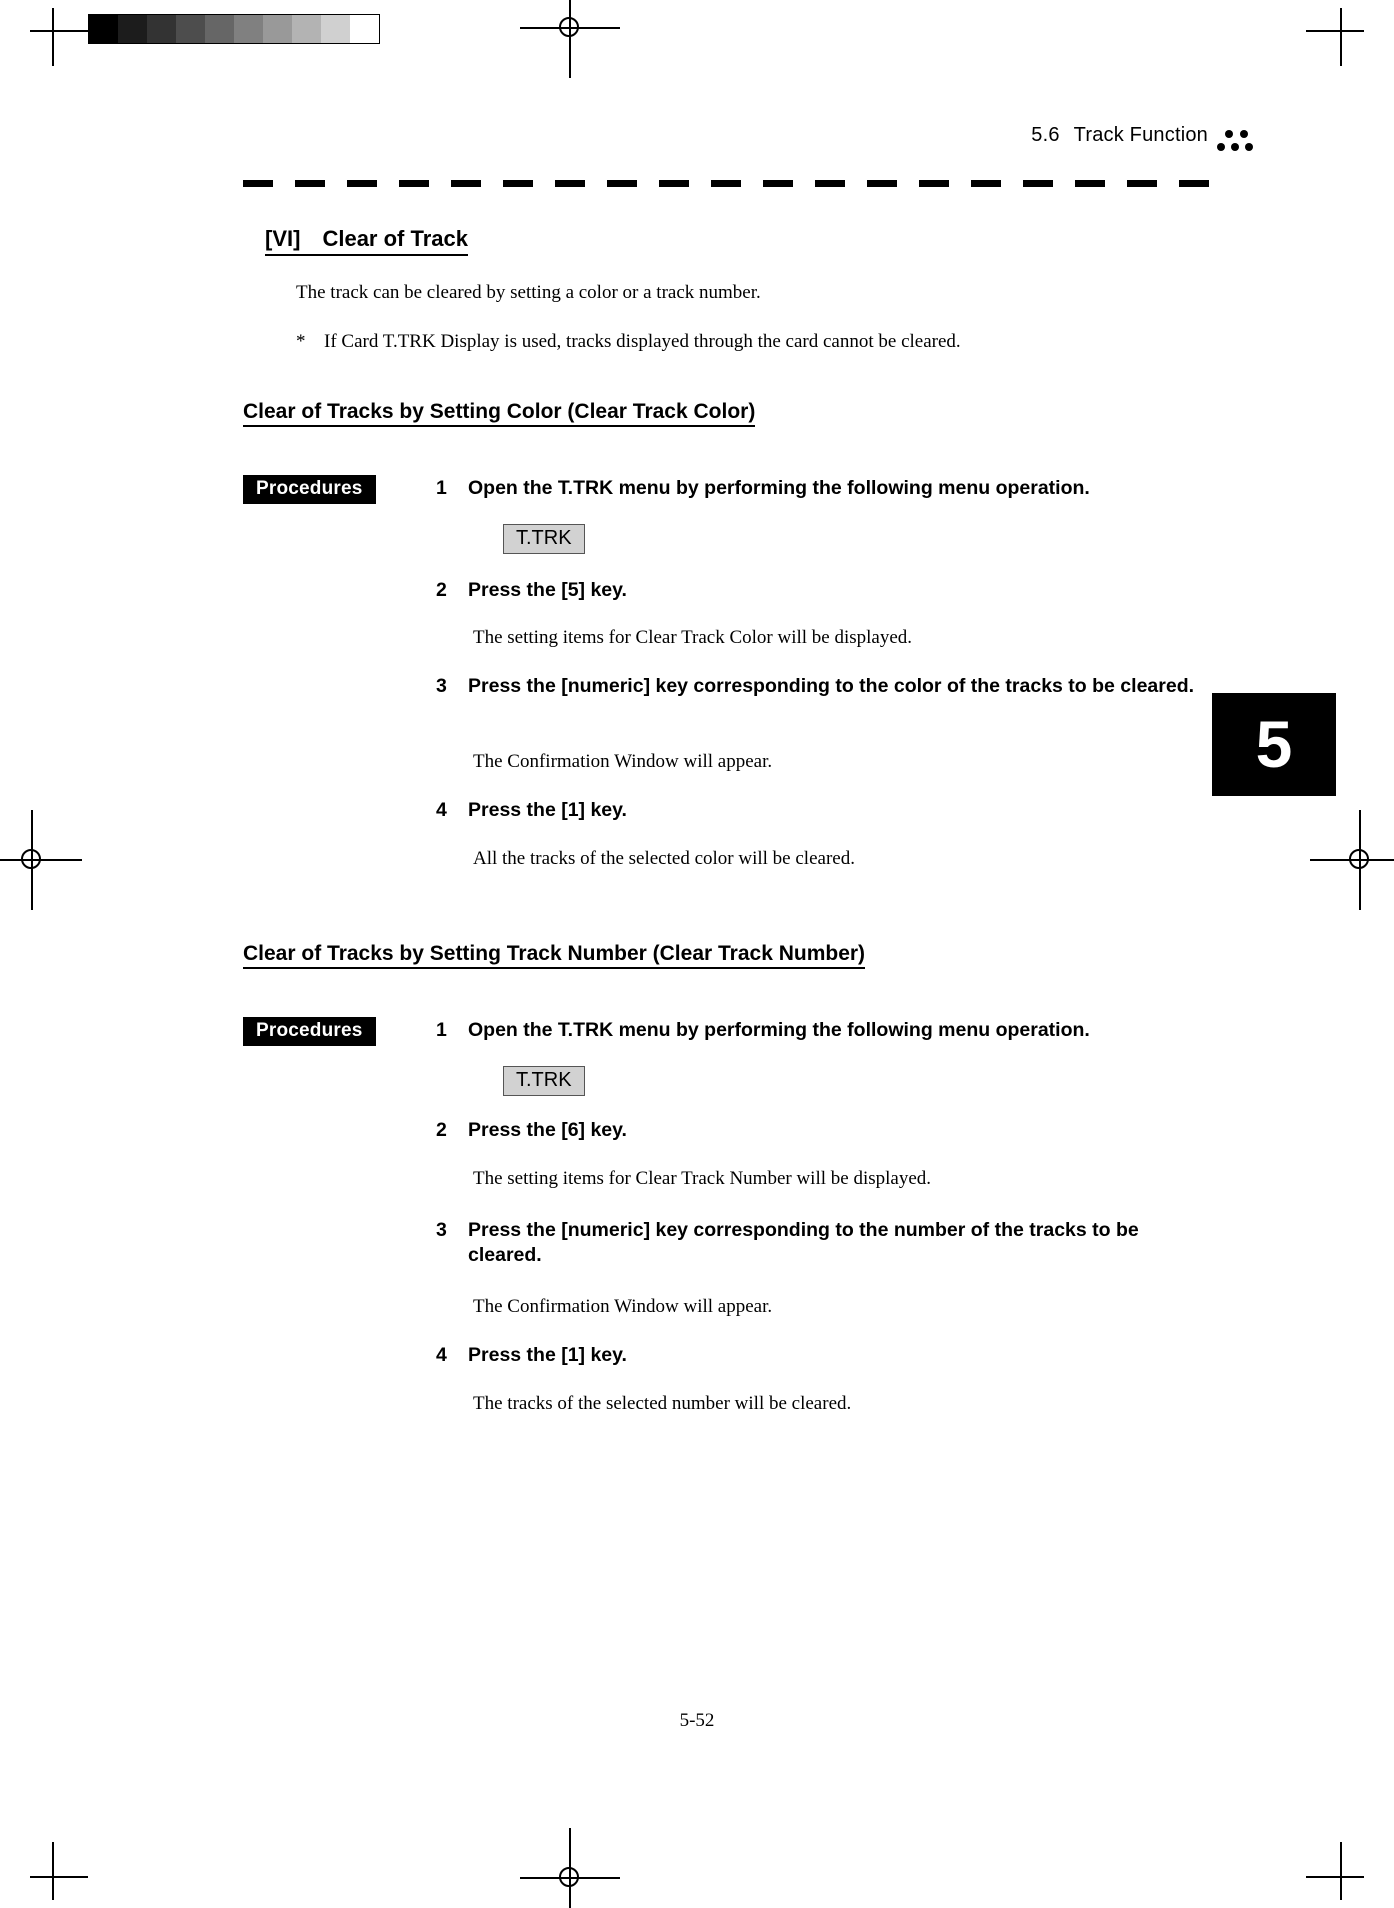 This screenshot has height=1908, width=1394. I want to click on note-marker: *, so click(301, 341).